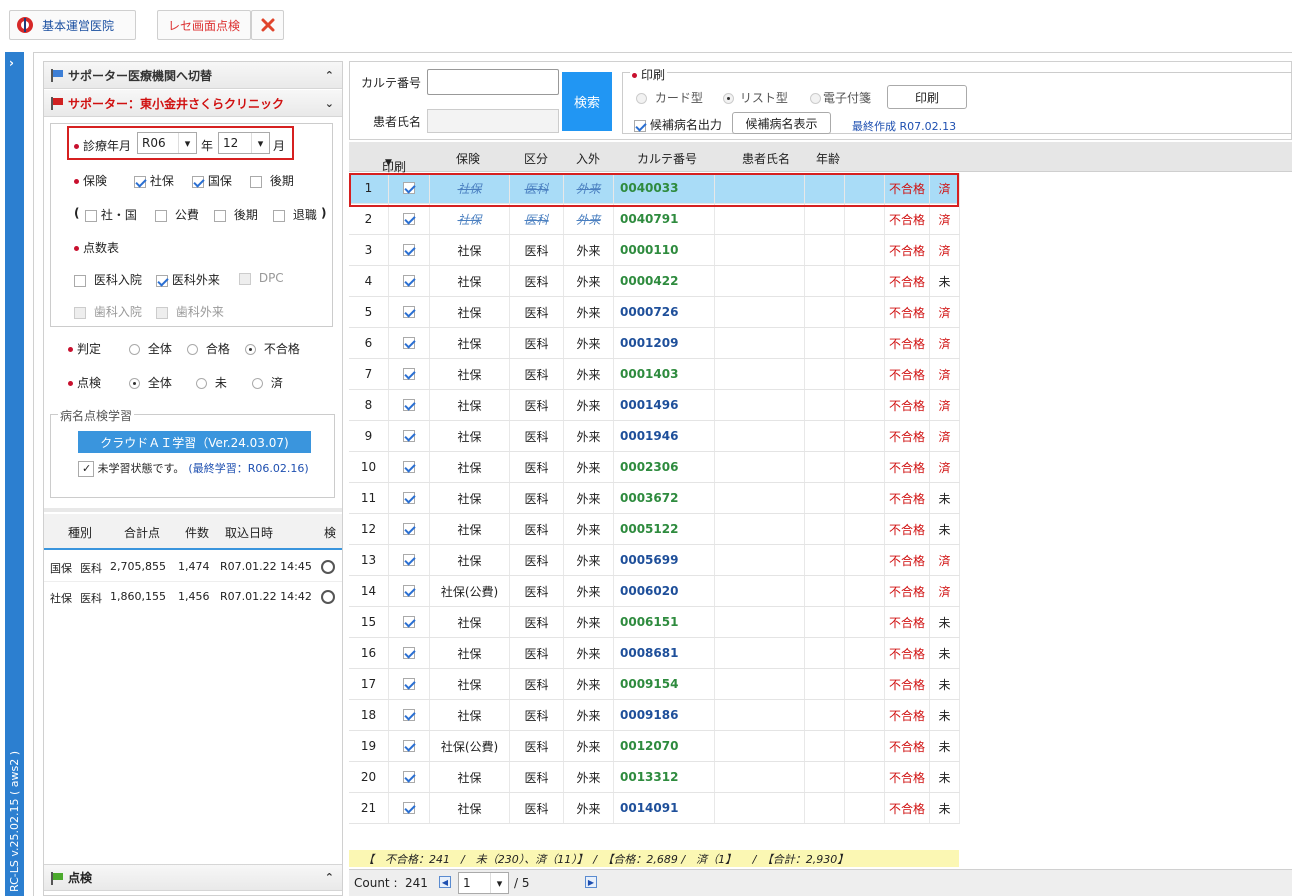  Describe the element at coordinates (72, 25) in the screenshot. I see `kihon-button: 基本運営医院` at that location.